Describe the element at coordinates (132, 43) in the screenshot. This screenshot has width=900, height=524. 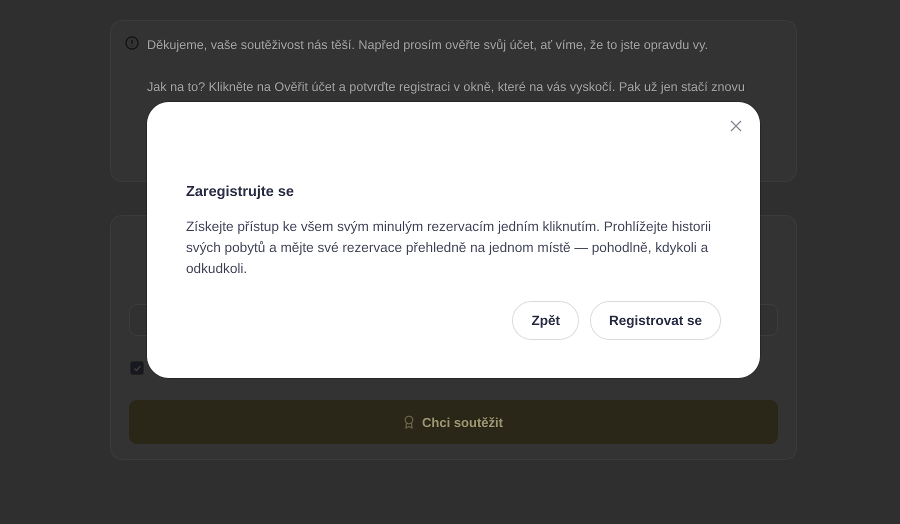
I see `info-icon` at that location.